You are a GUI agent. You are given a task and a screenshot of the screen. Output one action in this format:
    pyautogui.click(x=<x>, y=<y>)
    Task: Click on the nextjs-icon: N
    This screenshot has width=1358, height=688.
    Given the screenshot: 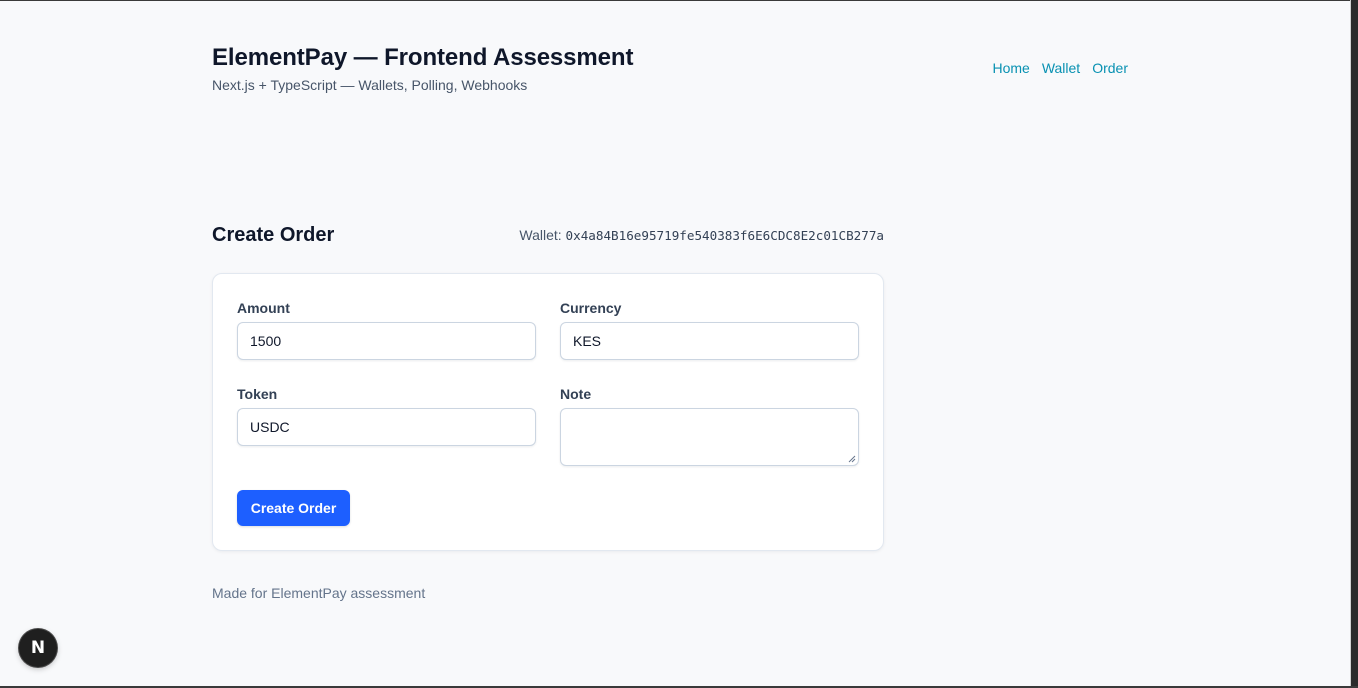 What is the action you would take?
    pyautogui.click(x=38, y=648)
    